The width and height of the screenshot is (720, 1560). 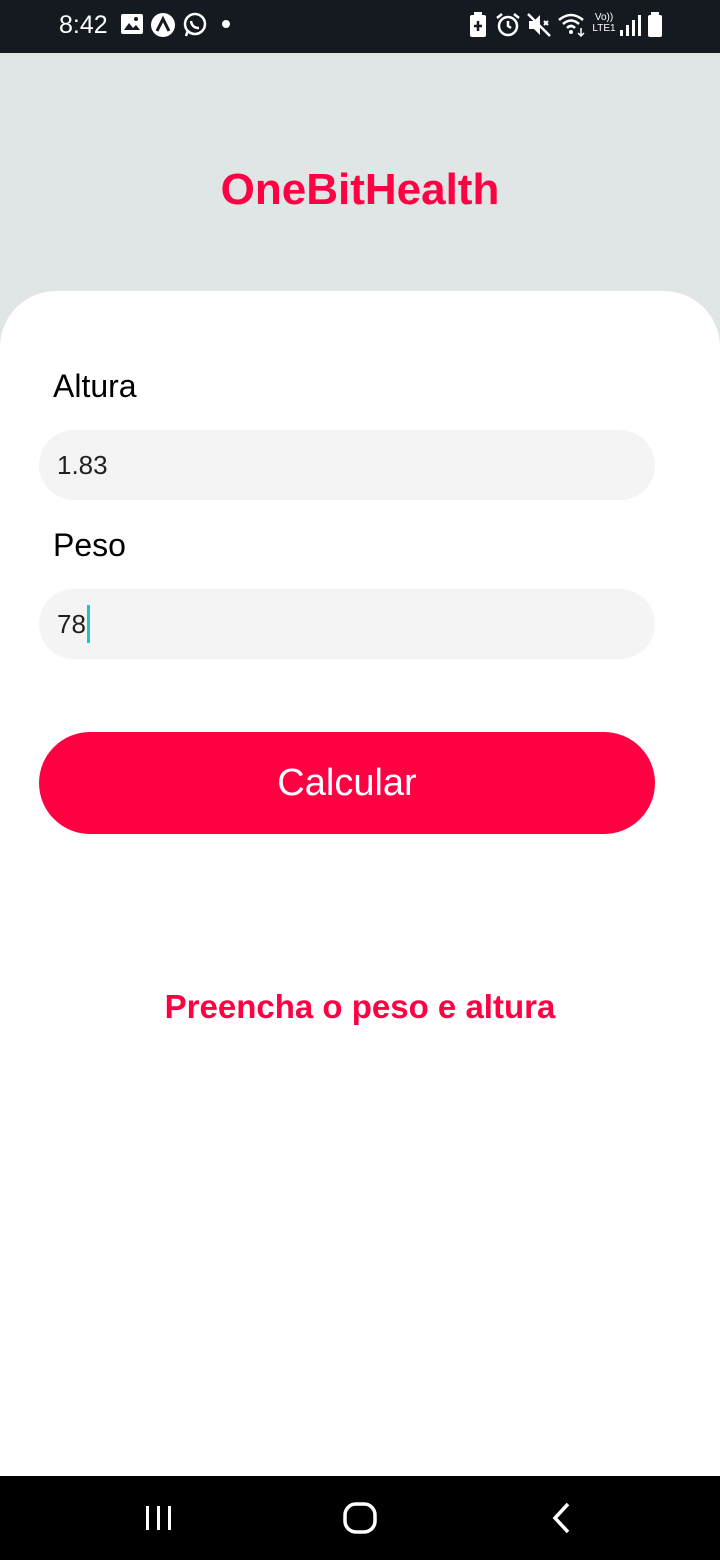 I want to click on weight-input-value: 78, so click(x=71, y=623).